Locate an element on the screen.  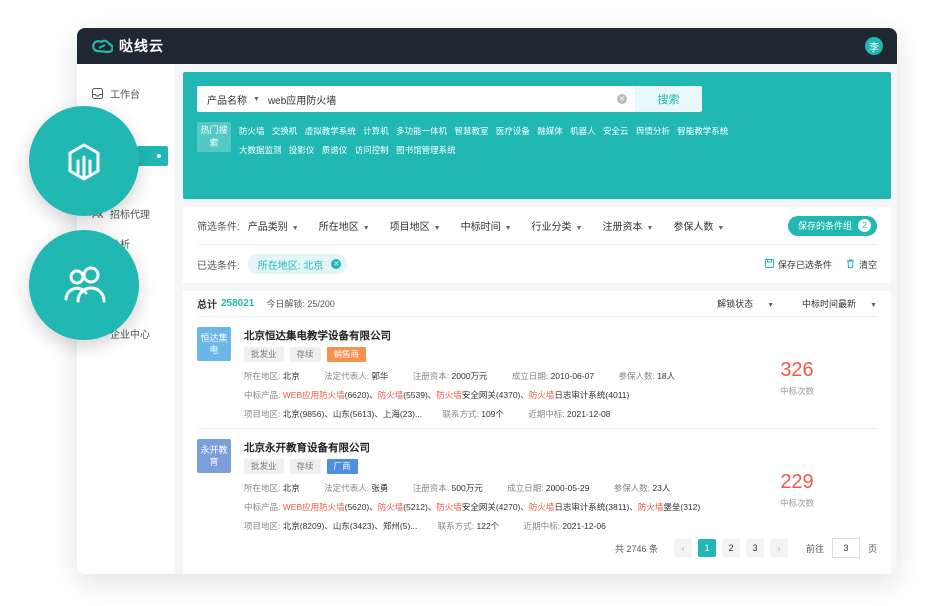
product-rest: 安全网关(4270)、 is located at coordinates (495, 507).